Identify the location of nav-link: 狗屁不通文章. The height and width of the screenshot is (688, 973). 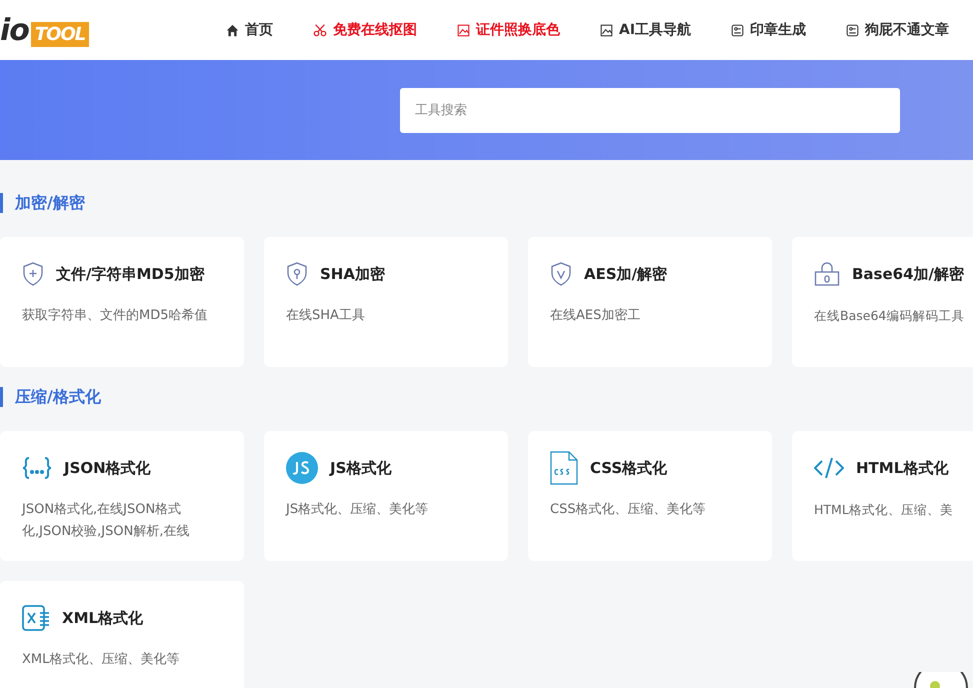
(898, 30).